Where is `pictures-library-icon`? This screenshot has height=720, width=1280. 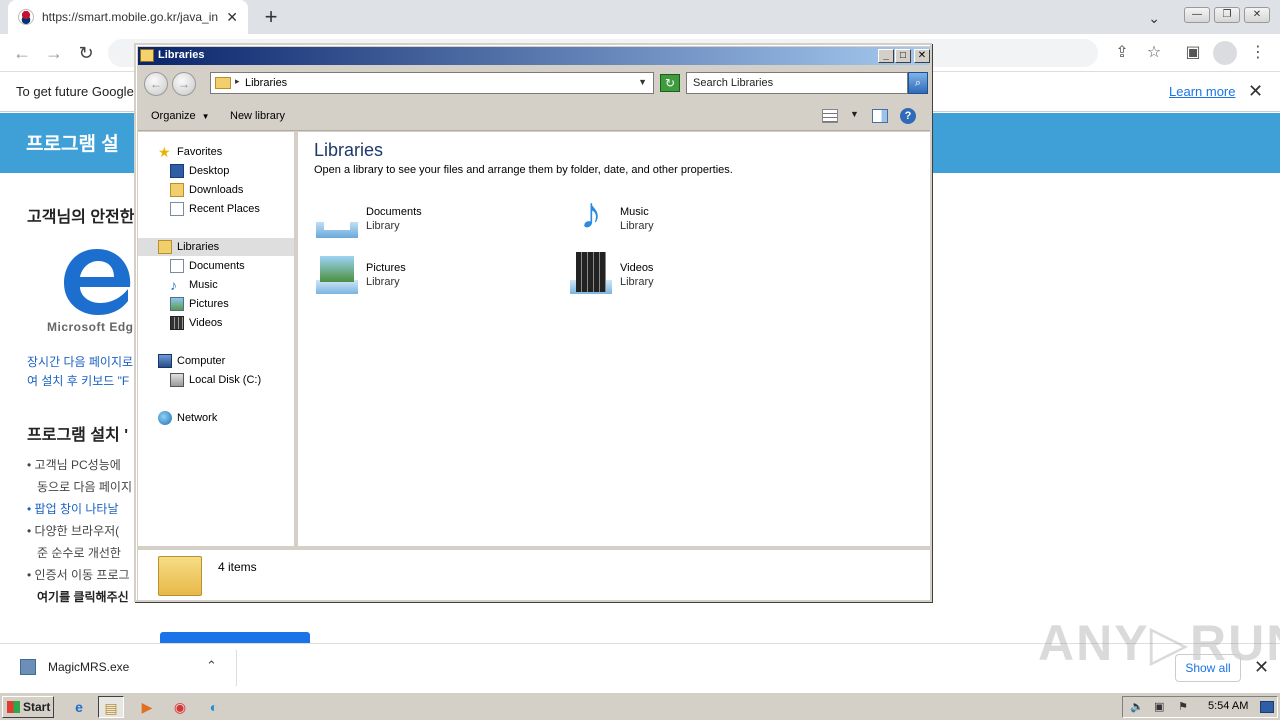
pictures-library-icon is located at coordinates (337, 273).